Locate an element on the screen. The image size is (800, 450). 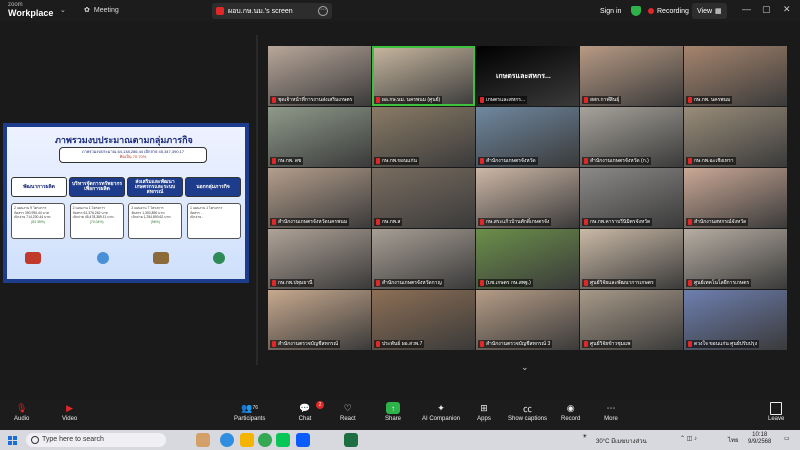
participant-name: สำนักงานตรวจบัญชีสหกรณ์ 3 is located at coordinates (518, 344).